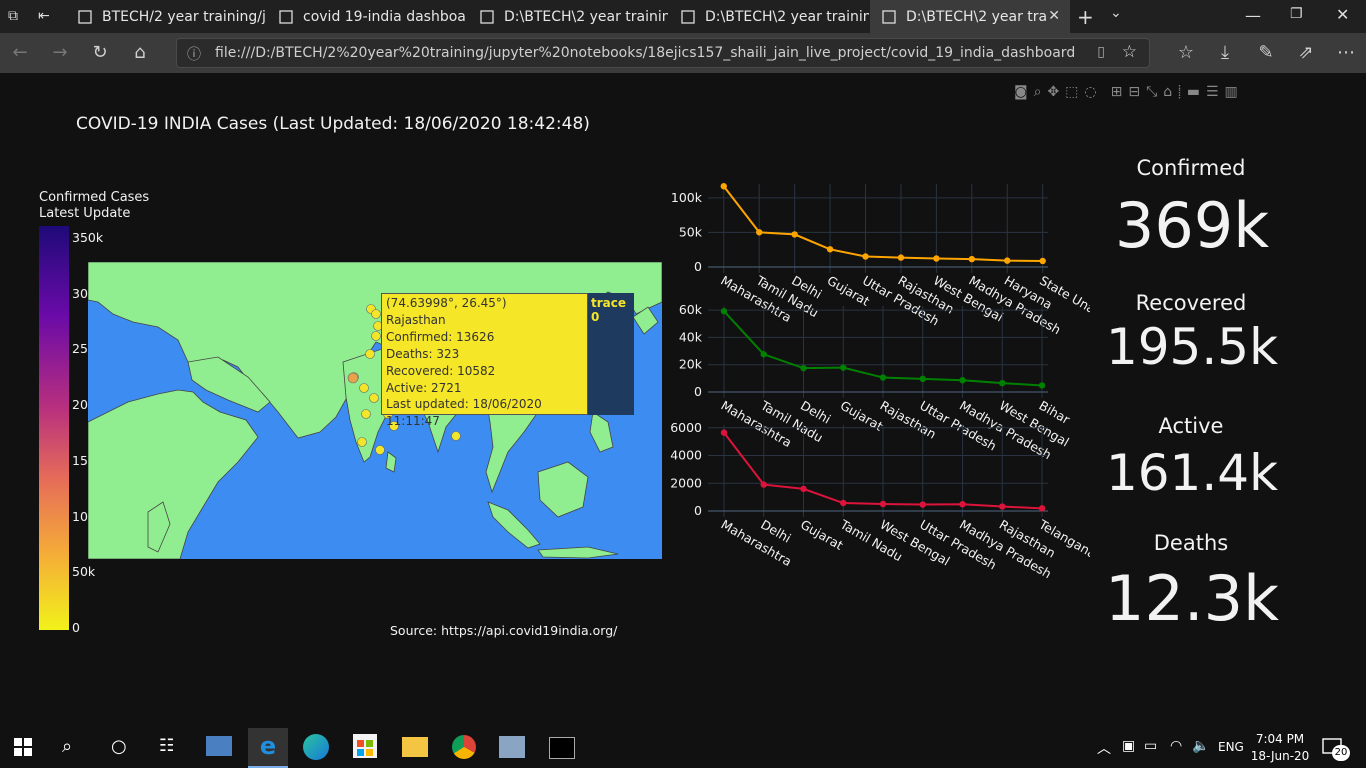  What do you see at coordinates (1186, 53) in the screenshot?
I see `favorites-icon: ☆` at bounding box center [1186, 53].